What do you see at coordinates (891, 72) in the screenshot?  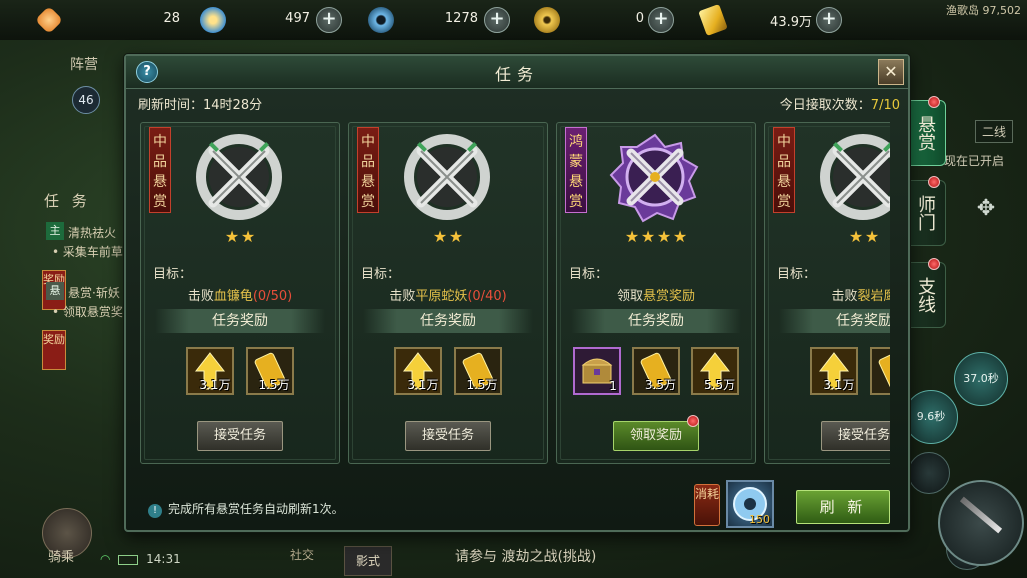 I see `close-button: ✕` at bounding box center [891, 72].